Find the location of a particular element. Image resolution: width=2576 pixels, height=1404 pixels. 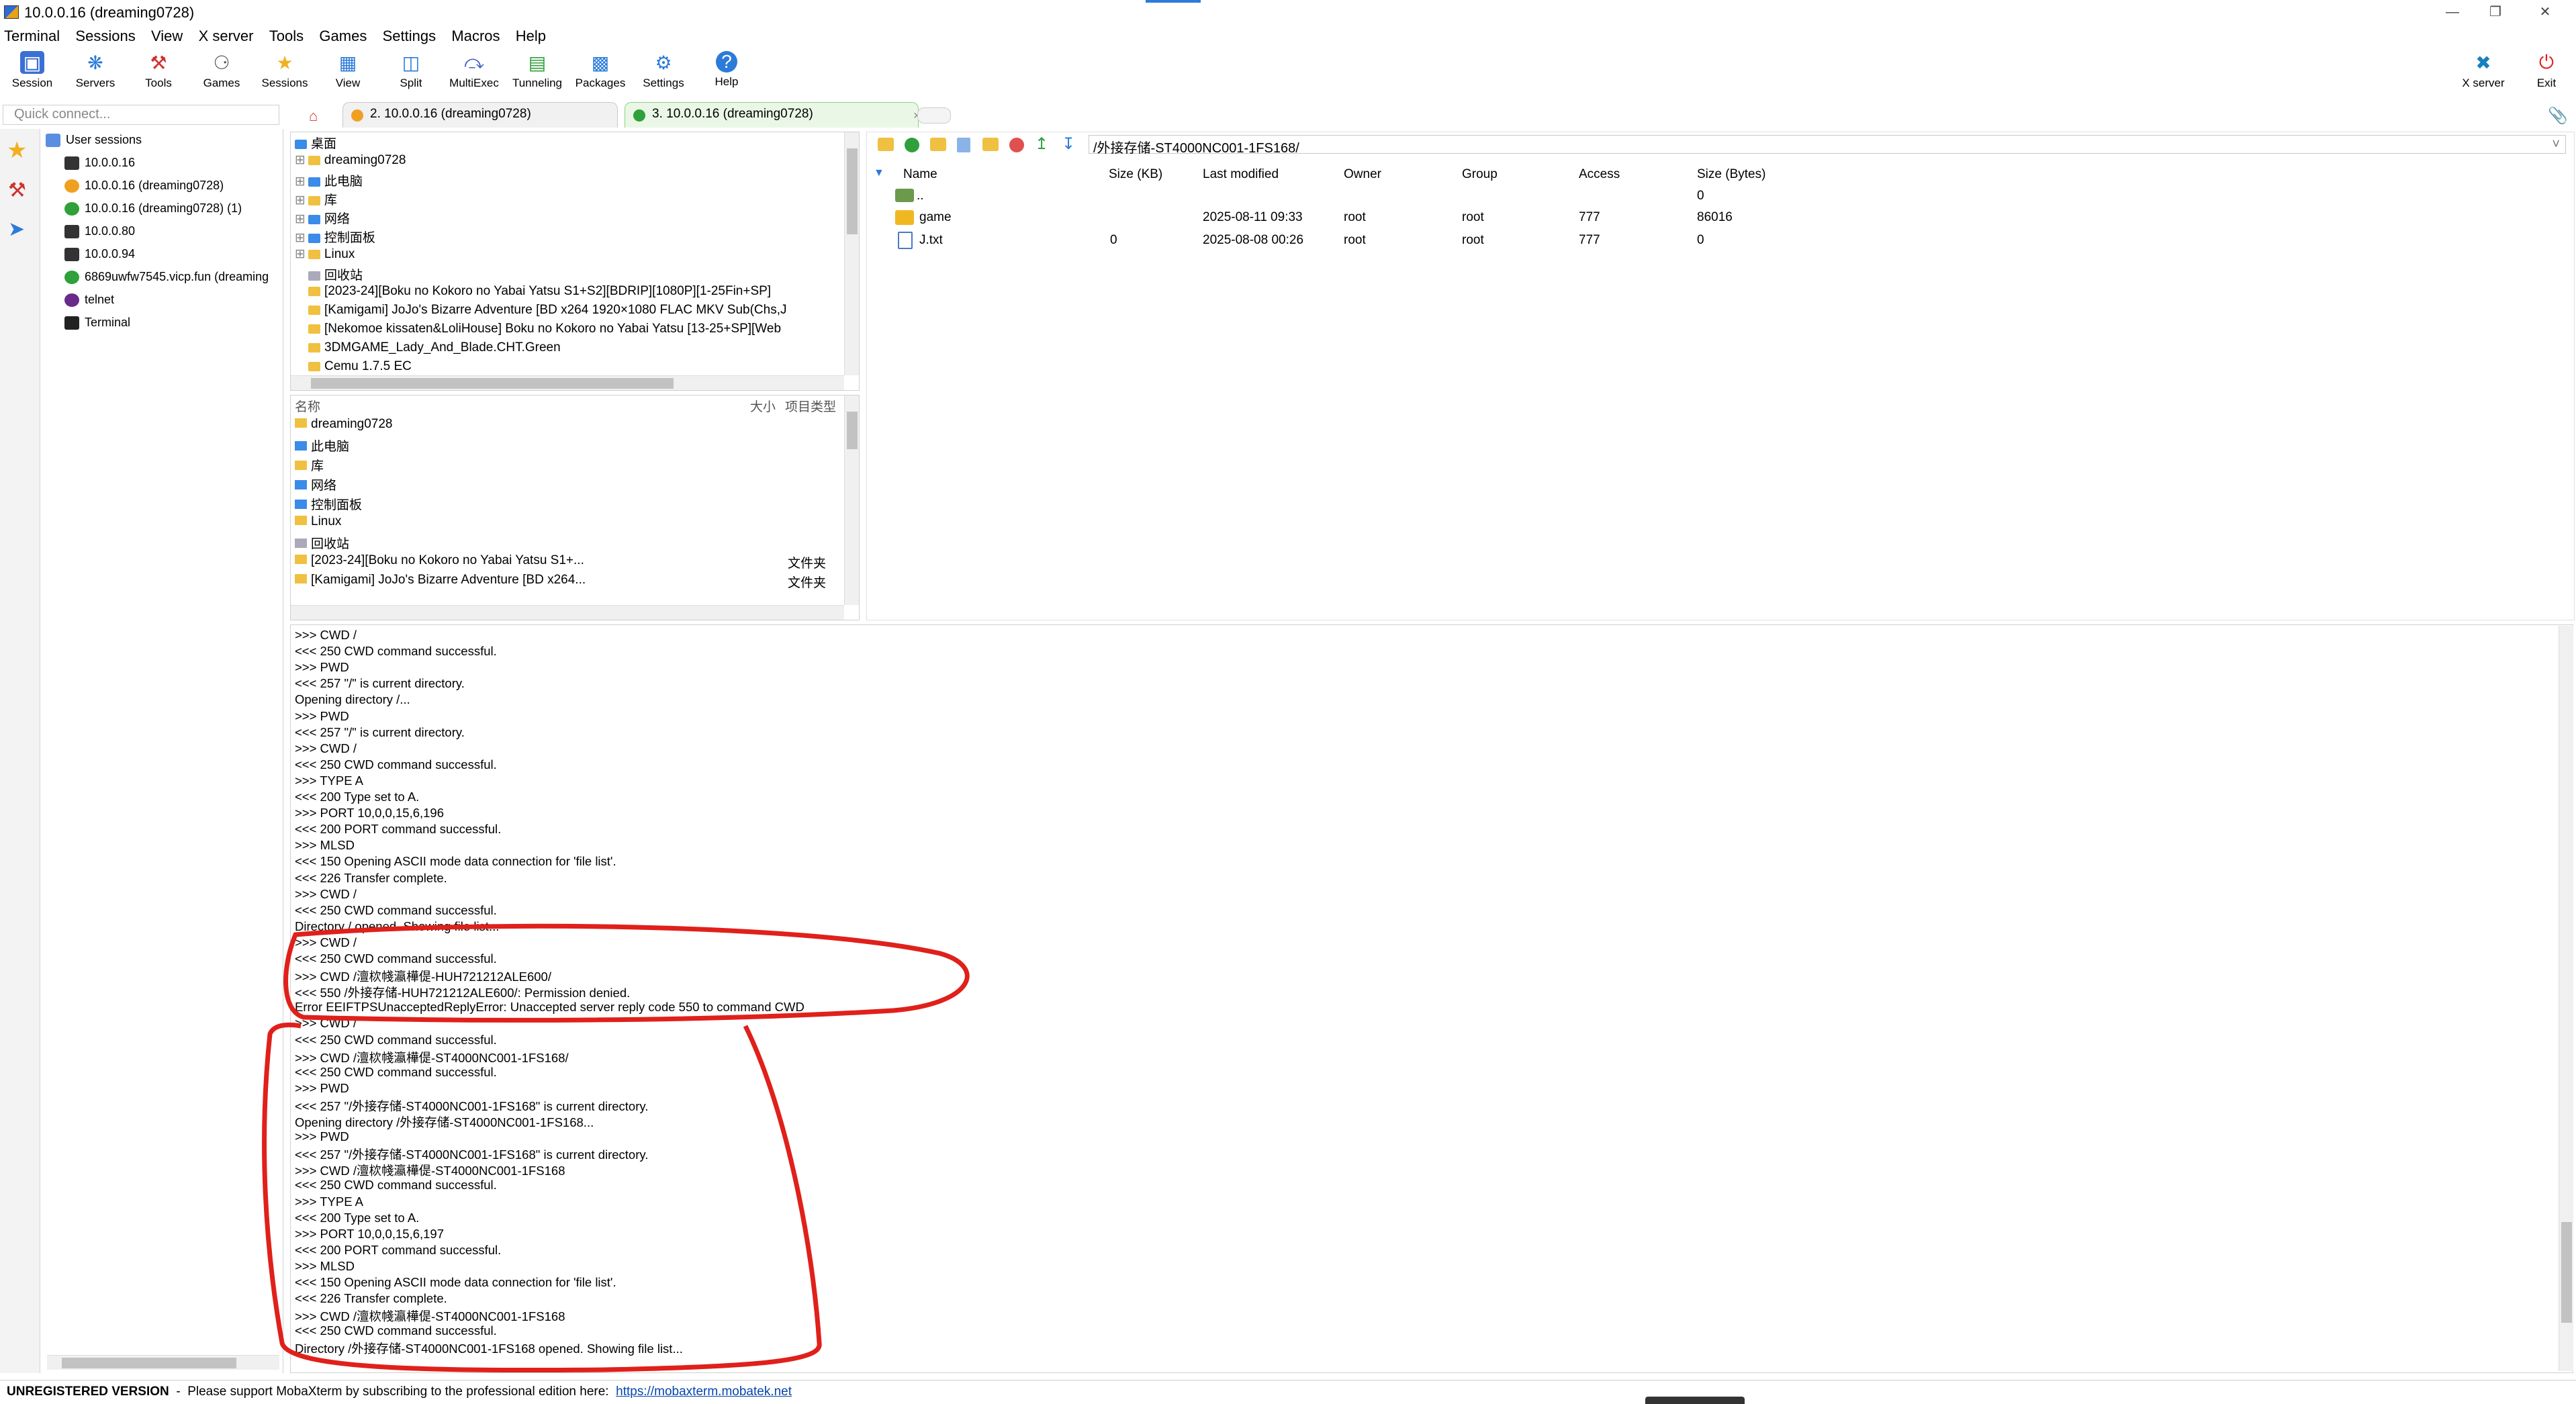

session-item: telnet is located at coordinates (89, 303).